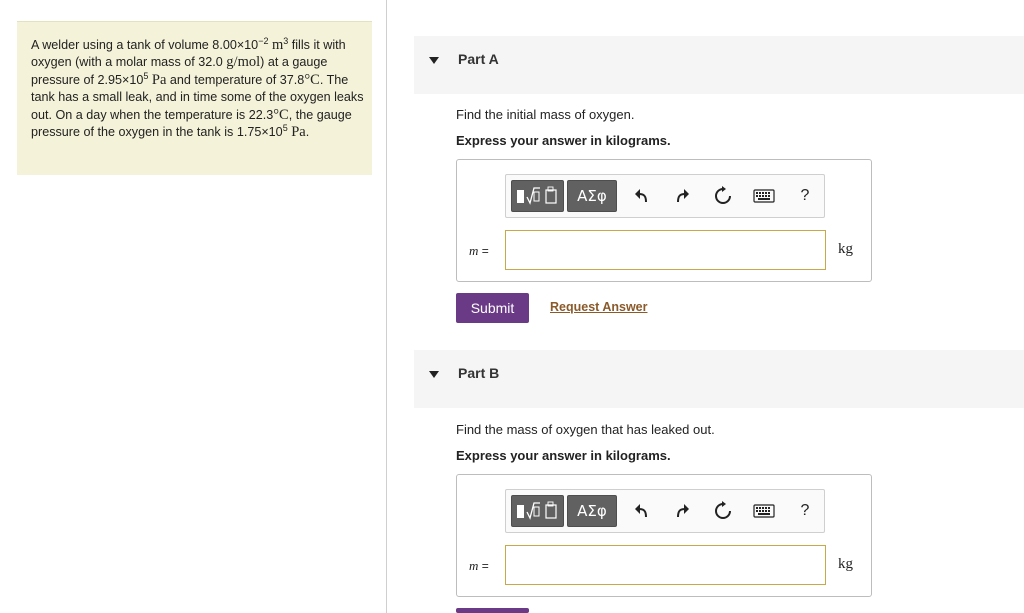  I want to click on problem-text: and temperature of 37.8, so click(235, 79).